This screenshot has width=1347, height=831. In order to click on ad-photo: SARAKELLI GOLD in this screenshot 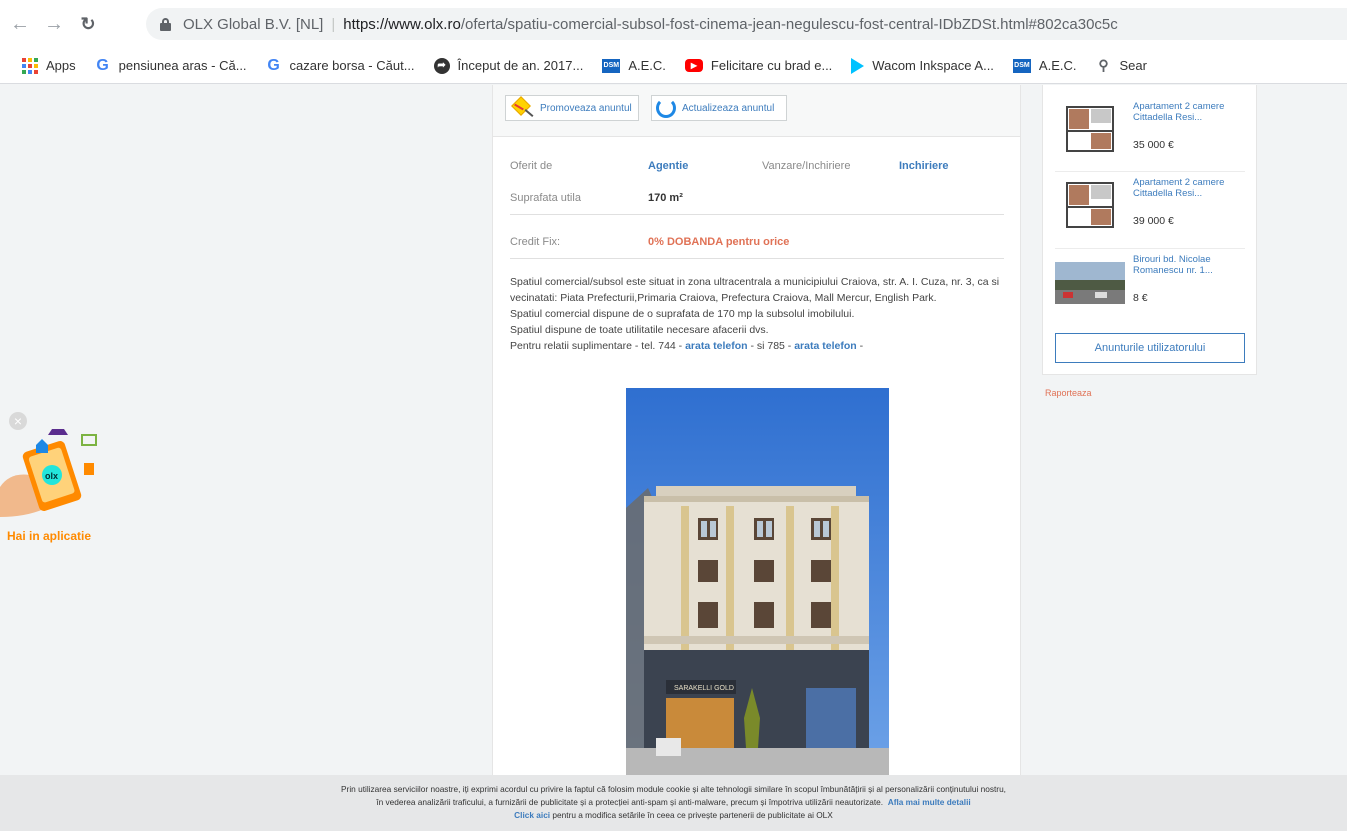, I will do `click(757, 583)`.